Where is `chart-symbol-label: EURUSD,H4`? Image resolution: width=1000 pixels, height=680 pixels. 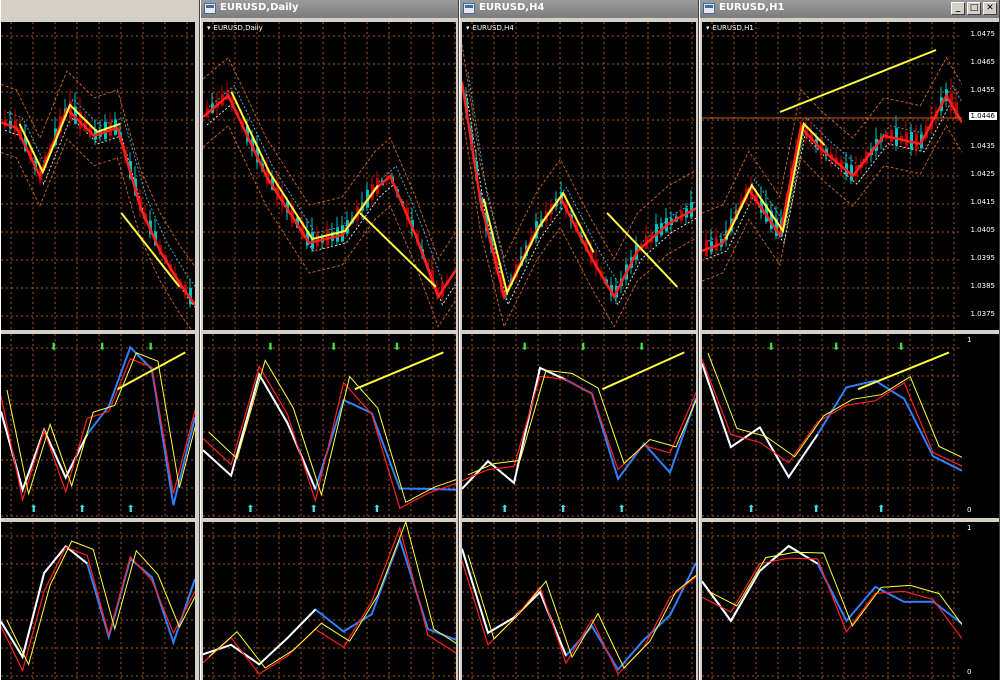
chart-symbol-label: EURUSD,H4 is located at coordinates (490, 28).